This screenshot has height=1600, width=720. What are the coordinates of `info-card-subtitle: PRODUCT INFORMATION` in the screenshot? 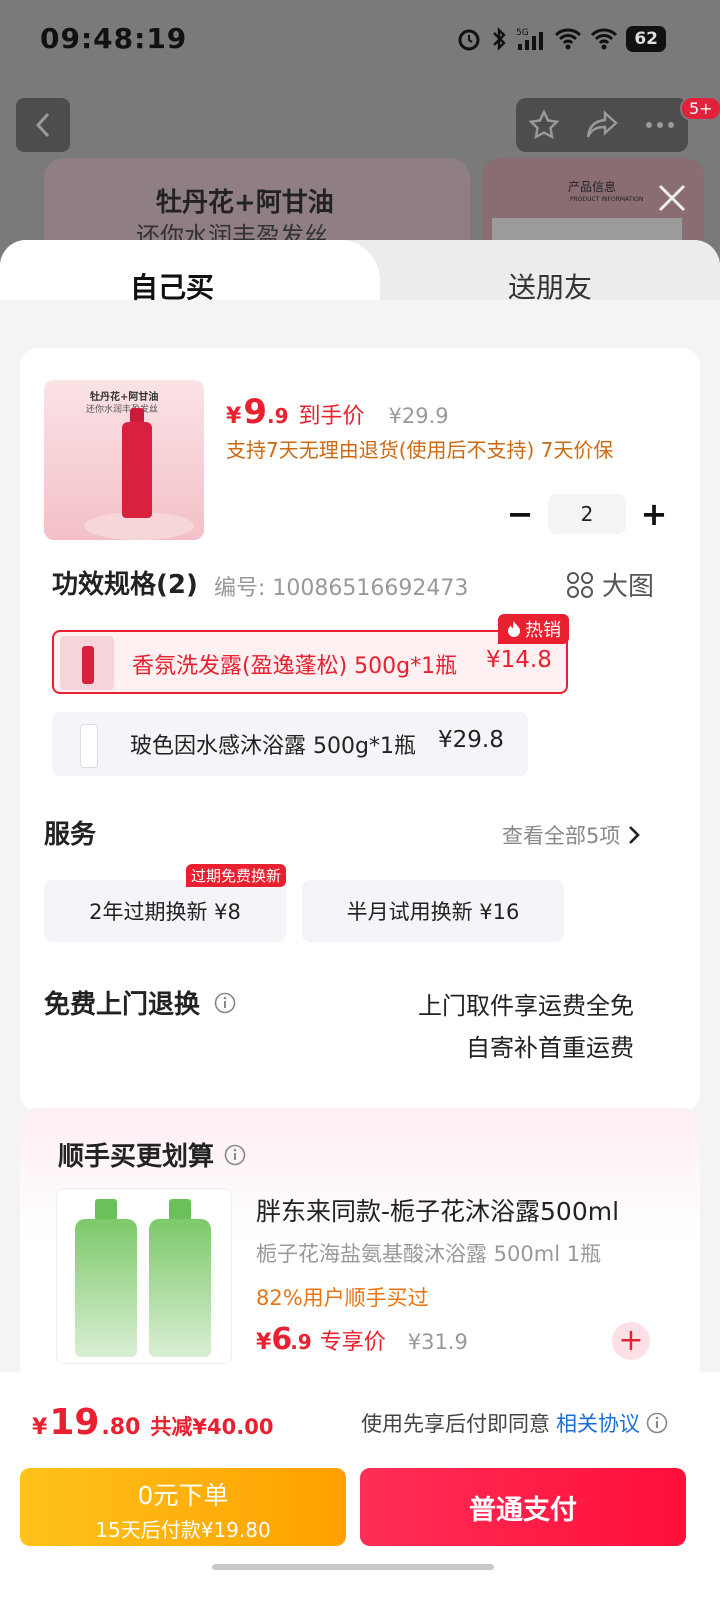 It's located at (607, 199).